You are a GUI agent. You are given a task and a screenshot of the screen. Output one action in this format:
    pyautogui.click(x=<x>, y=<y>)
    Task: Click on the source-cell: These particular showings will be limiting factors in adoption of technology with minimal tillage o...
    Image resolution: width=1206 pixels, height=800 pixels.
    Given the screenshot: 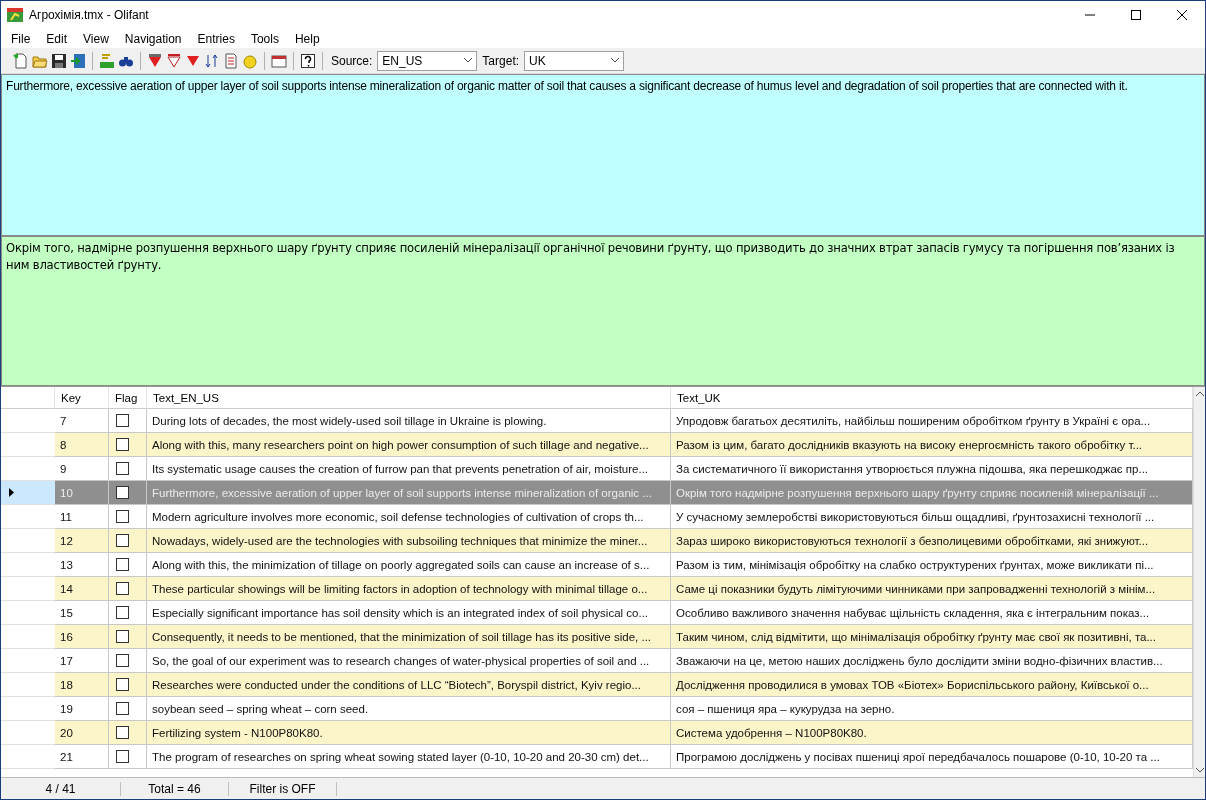 What is the action you would take?
    pyautogui.click(x=409, y=589)
    